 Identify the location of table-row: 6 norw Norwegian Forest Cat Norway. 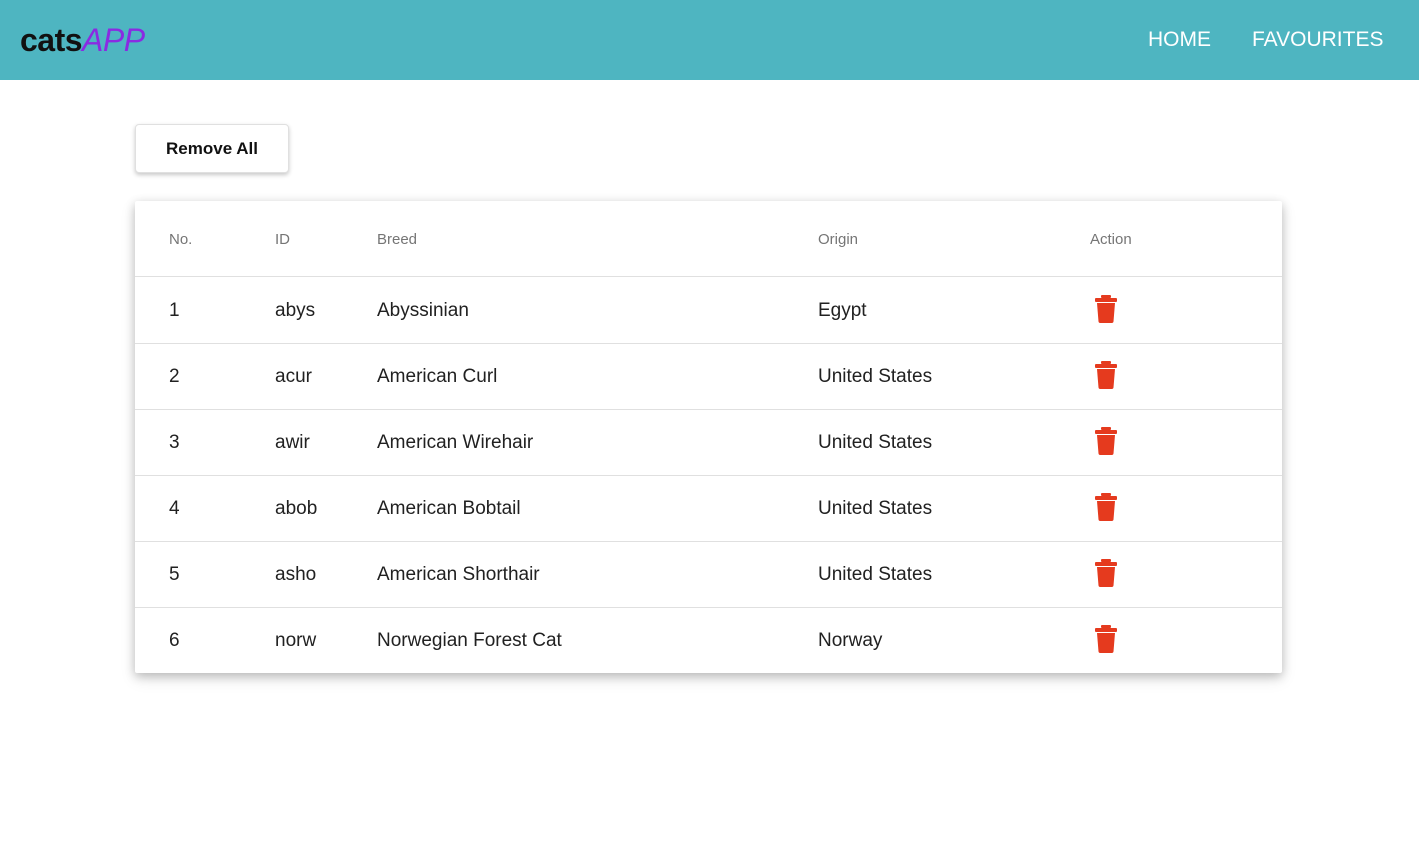
(708, 641).